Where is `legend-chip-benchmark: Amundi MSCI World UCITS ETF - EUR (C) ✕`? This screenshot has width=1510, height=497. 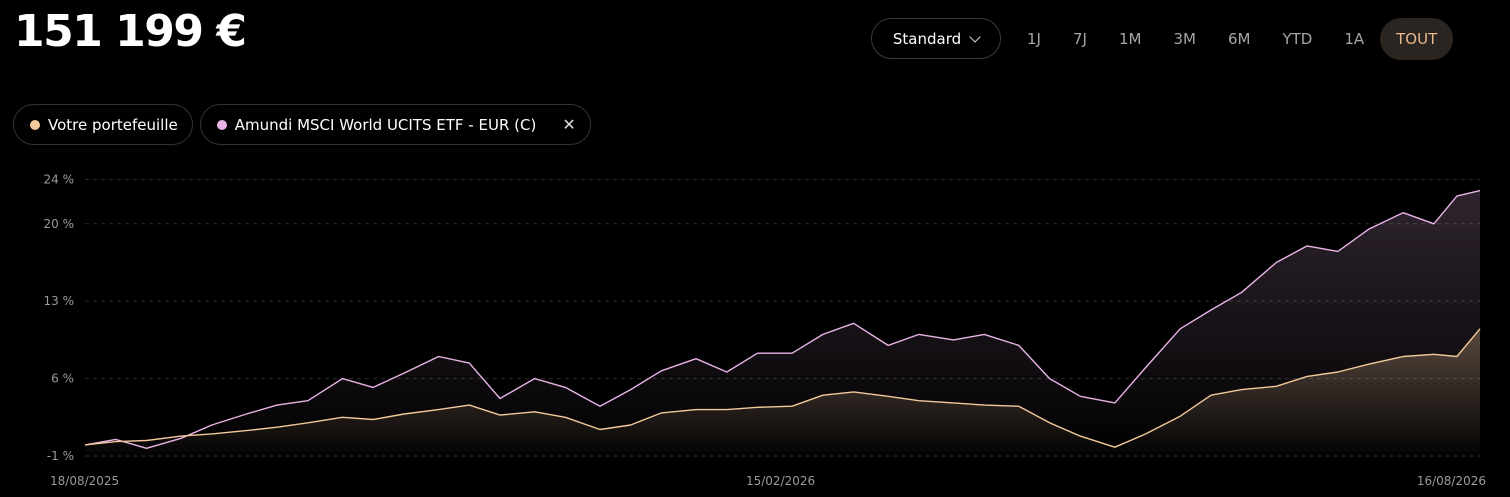
legend-chip-benchmark: Amundi MSCI World UCITS ETF - EUR (C) ✕ is located at coordinates (395, 124).